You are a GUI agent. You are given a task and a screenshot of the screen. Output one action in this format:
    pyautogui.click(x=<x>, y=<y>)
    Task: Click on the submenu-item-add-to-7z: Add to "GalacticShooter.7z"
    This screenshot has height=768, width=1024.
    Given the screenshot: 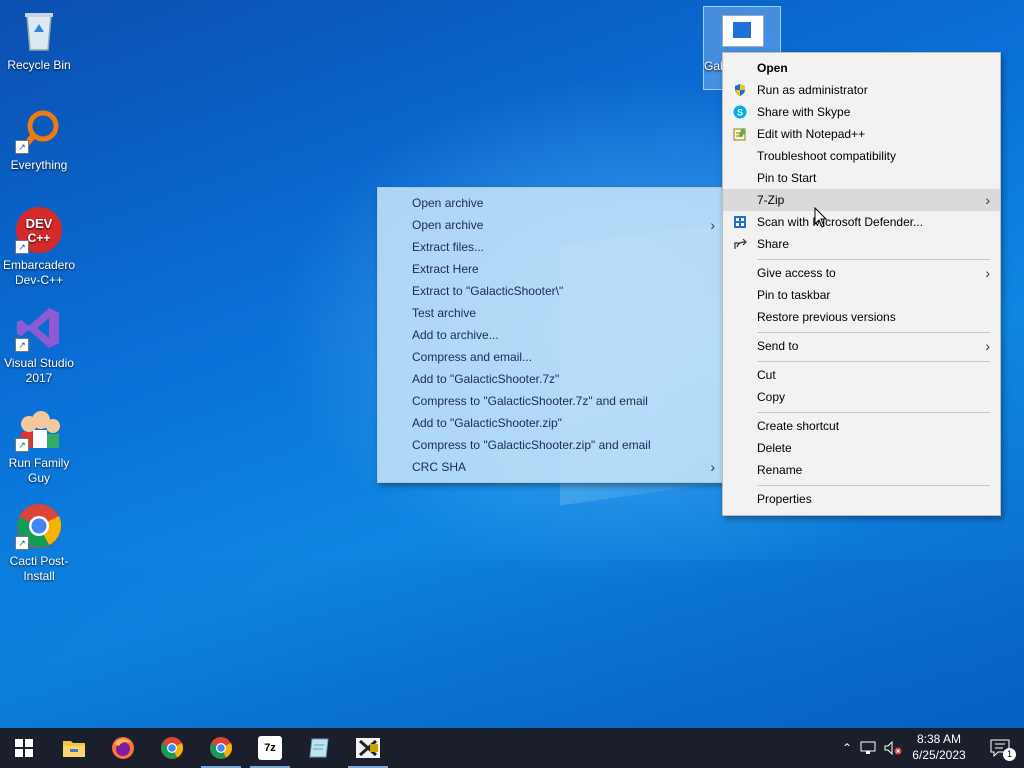 What is the action you would take?
    pyautogui.click(x=551, y=379)
    